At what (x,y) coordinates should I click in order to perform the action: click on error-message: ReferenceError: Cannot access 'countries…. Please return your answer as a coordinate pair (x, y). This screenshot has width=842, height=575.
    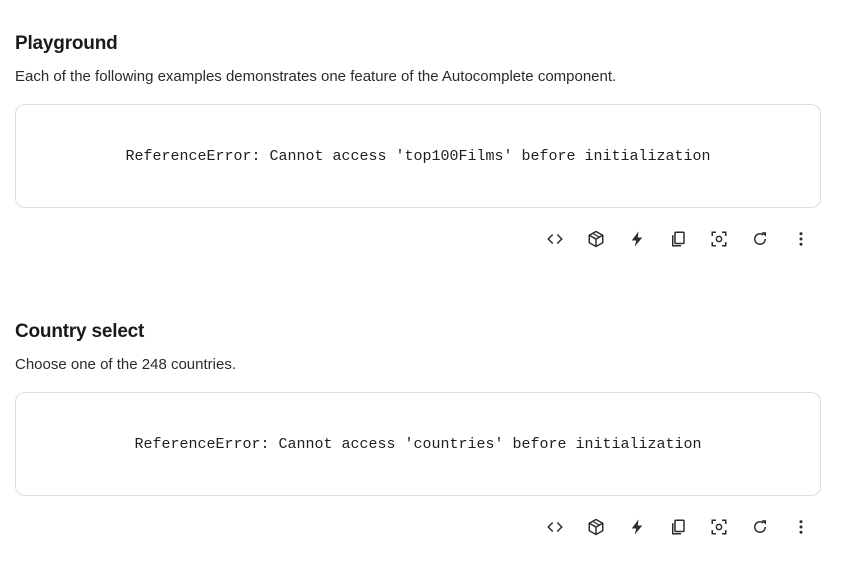
    Looking at the image, I should click on (418, 444).